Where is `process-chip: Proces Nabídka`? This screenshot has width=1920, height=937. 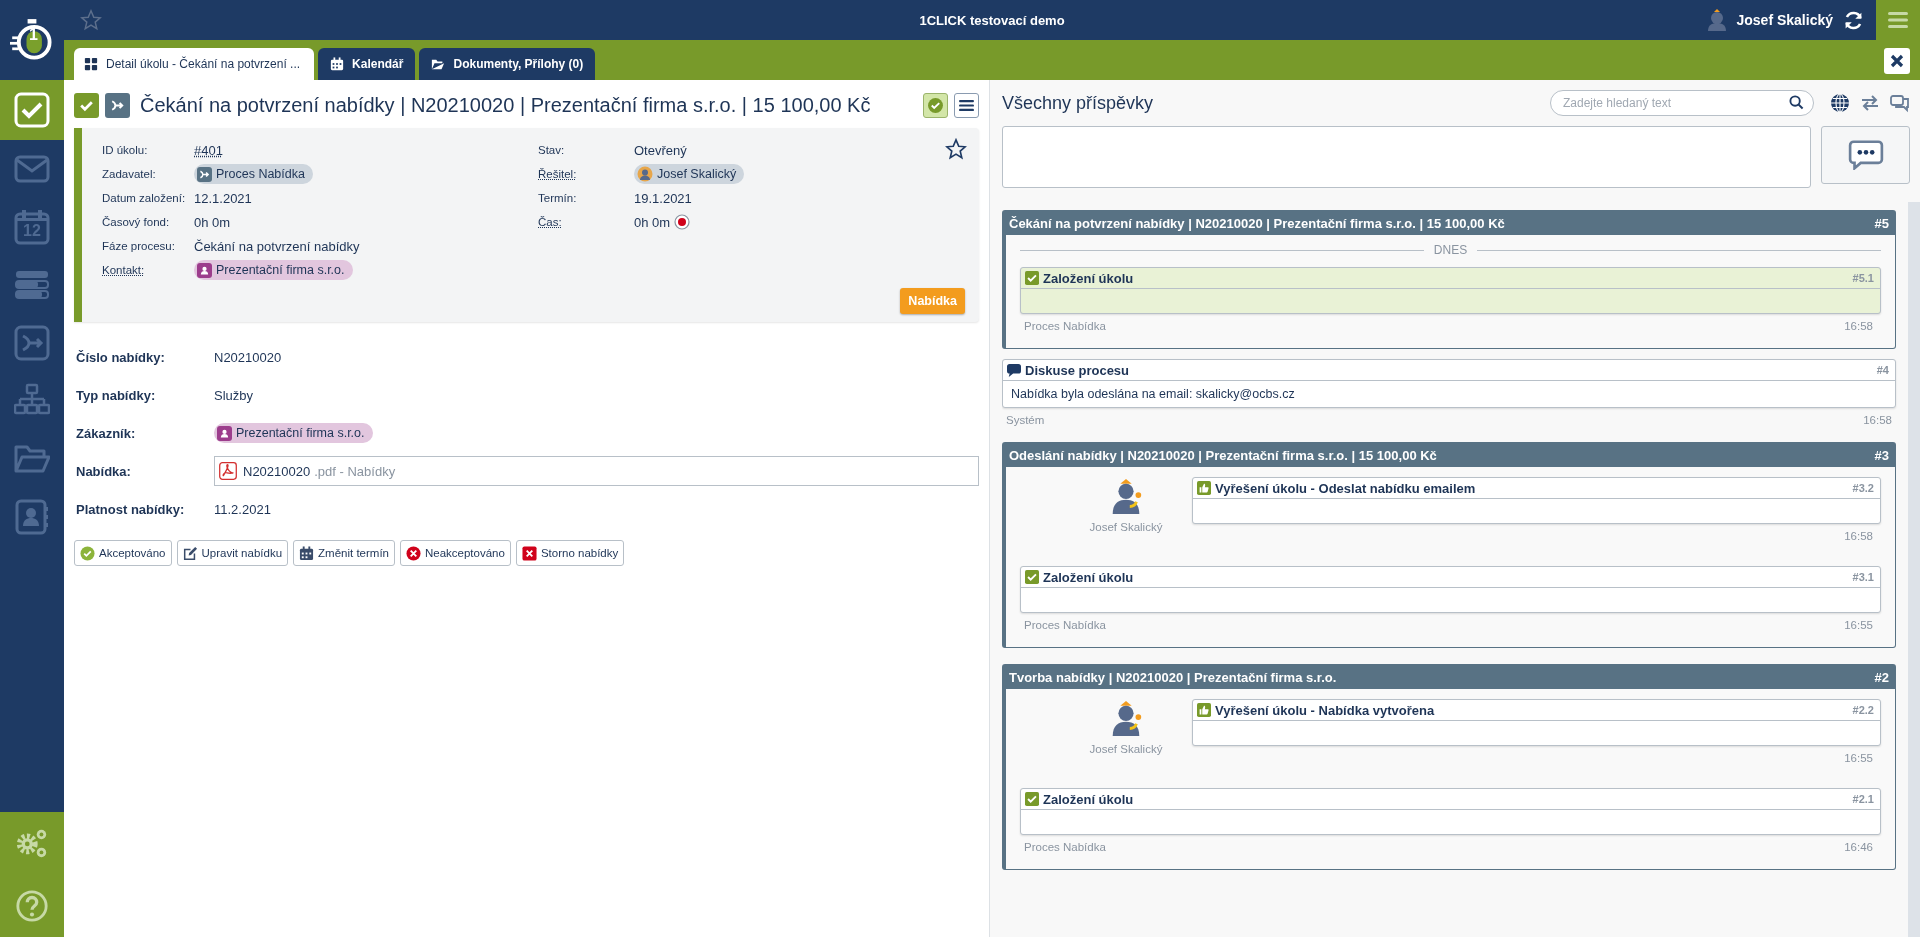 process-chip: Proces Nabídka is located at coordinates (253, 174).